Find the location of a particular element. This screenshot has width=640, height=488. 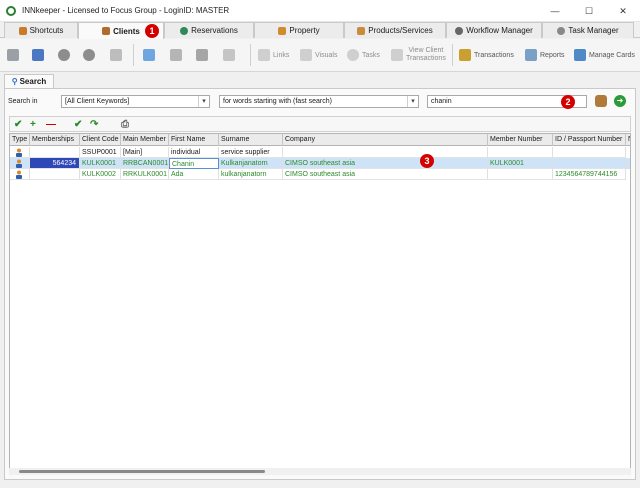

tab-property: Property is located at coordinates (299, 30).